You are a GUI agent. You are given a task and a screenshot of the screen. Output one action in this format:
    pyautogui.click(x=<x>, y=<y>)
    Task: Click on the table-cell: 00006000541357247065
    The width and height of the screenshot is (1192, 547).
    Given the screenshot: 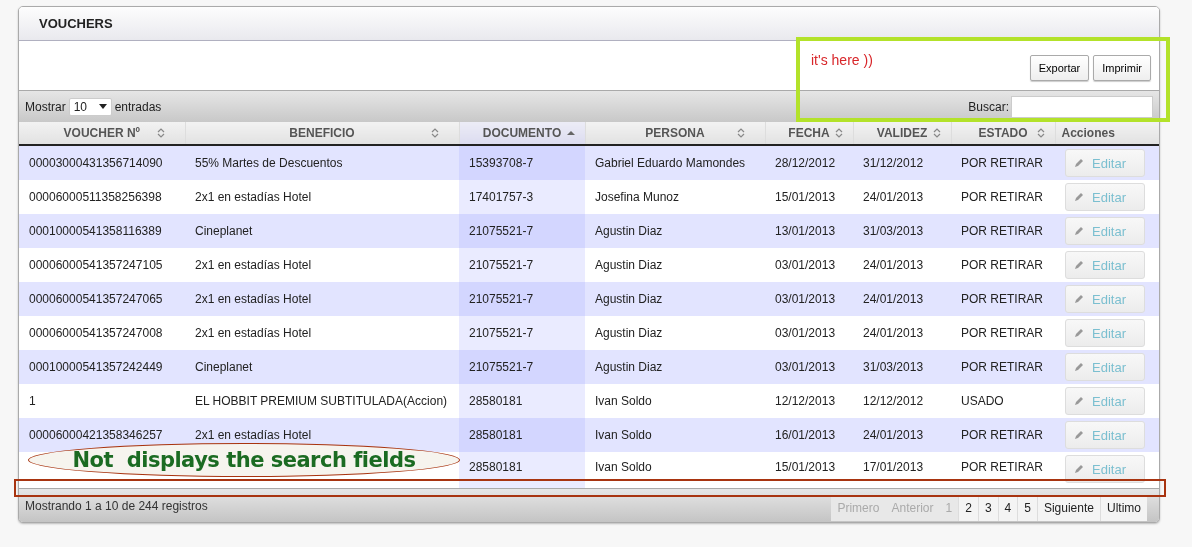 What is the action you would take?
    pyautogui.click(x=102, y=299)
    